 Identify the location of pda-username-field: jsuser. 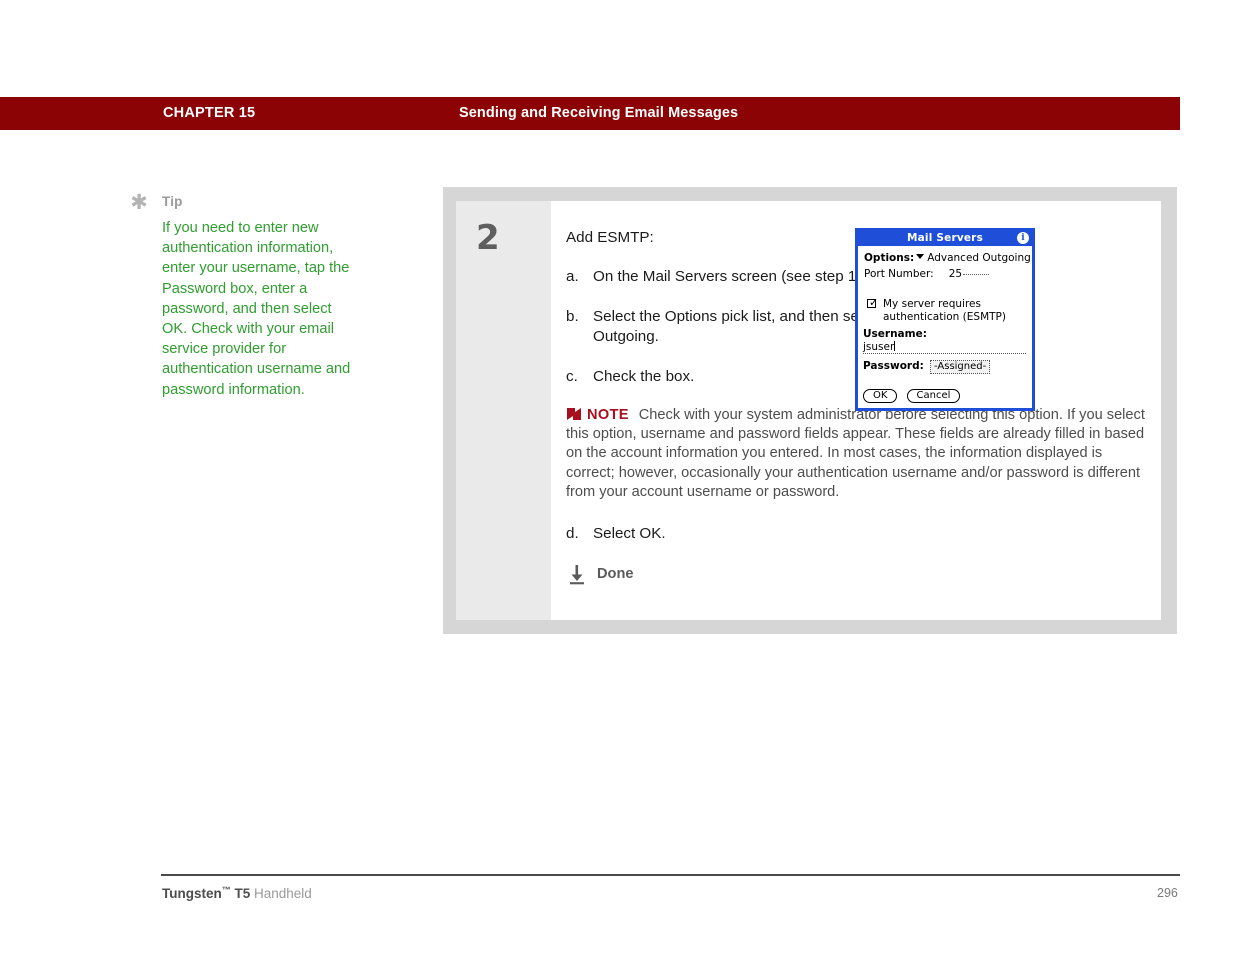
(879, 347).